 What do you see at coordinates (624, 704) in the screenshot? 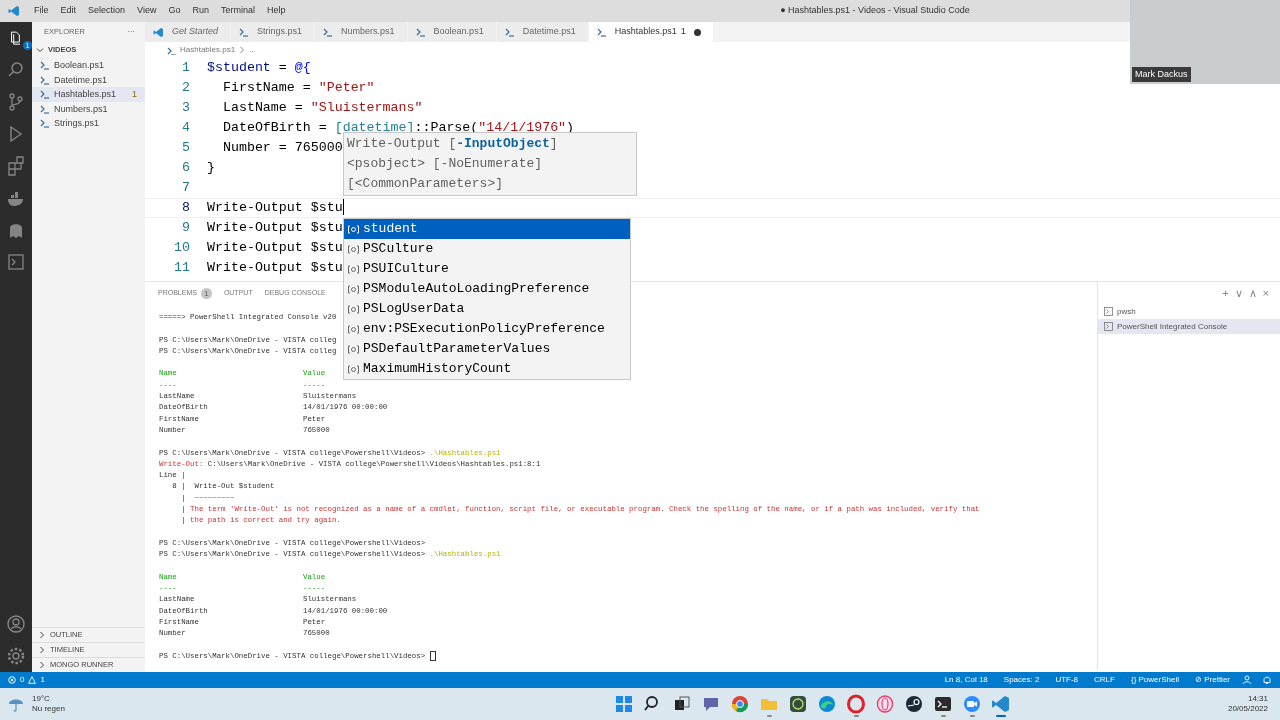
I see `grid-icon` at bounding box center [624, 704].